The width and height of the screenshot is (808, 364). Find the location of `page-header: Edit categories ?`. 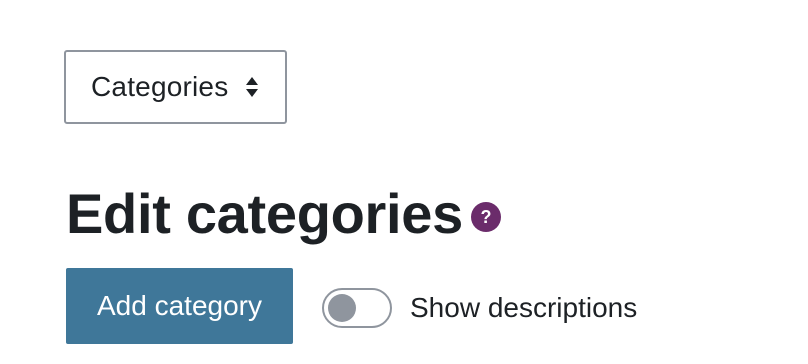

page-header: Edit categories ? is located at coordinates (283, 214).